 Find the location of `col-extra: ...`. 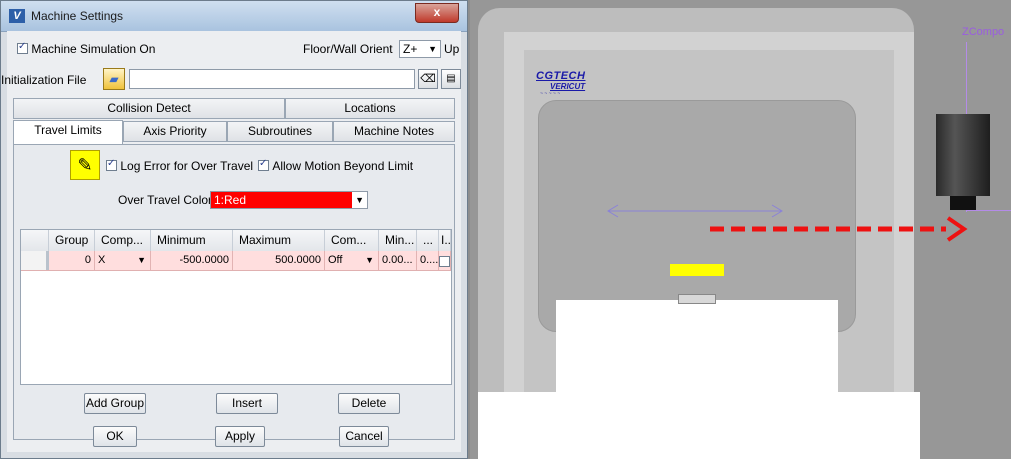

col-extra: ... is located at coordinates (428, 240).